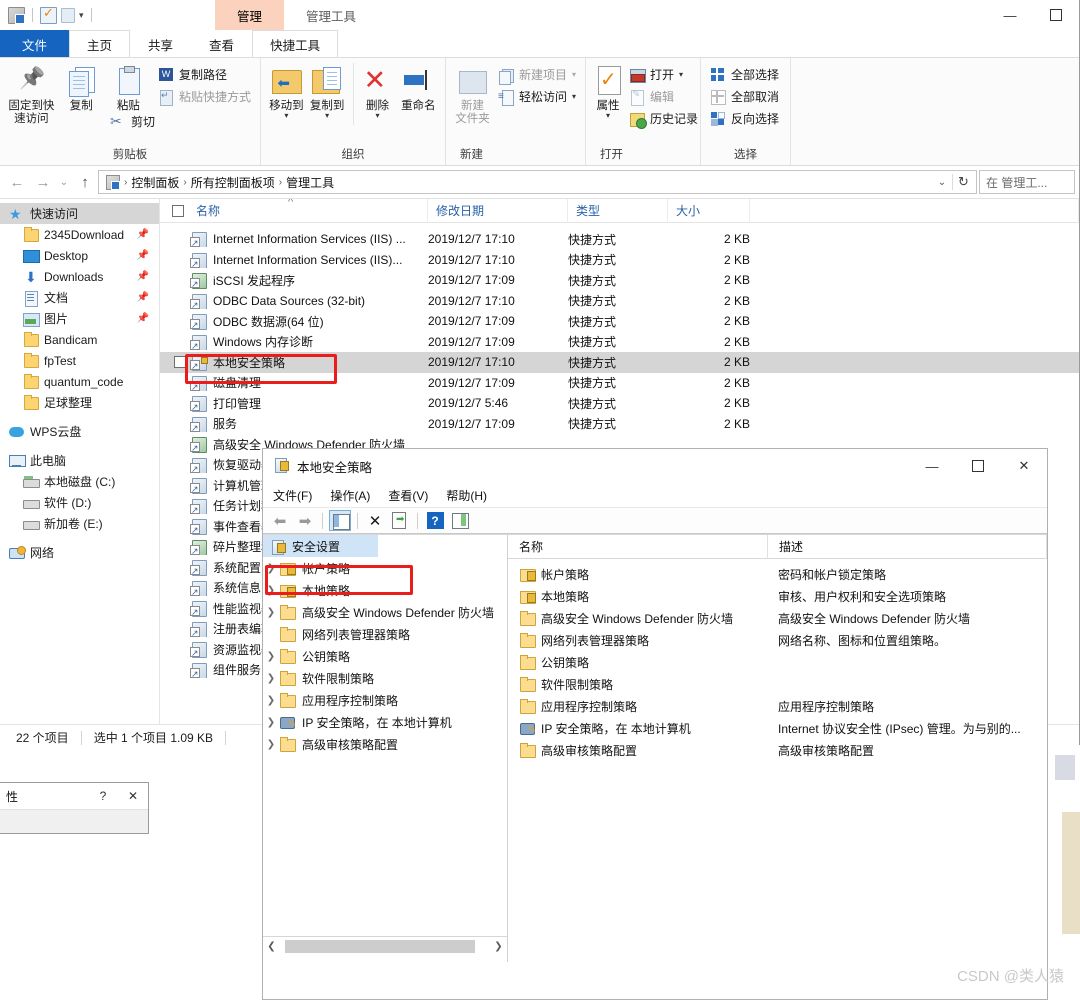  Describe the element at coordinates (963, 182) in the screenshot. I see `refresh-icon: ↻` at that location.